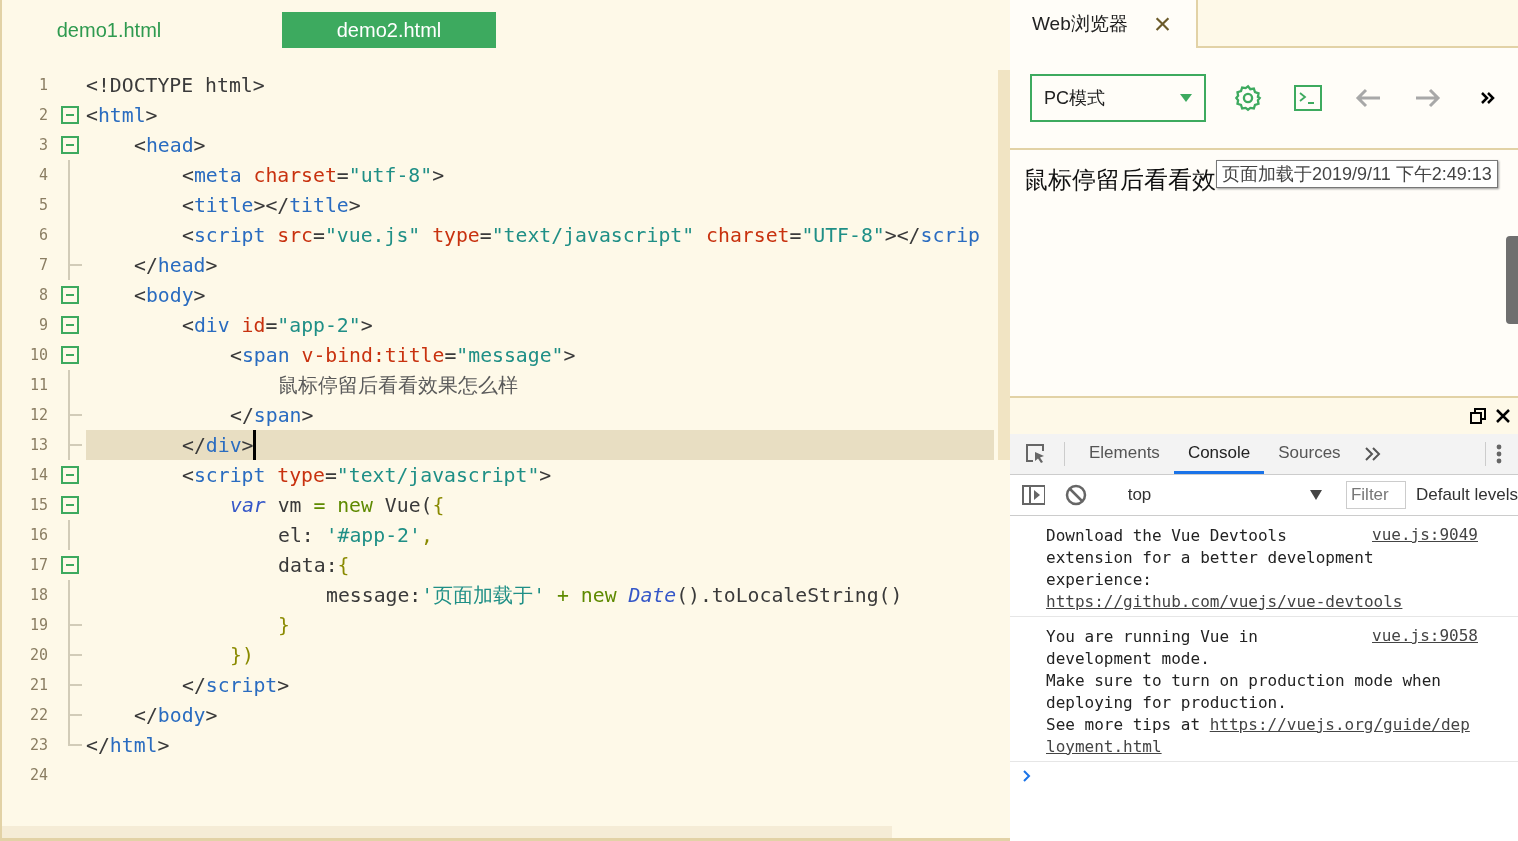  I want to click on settings-icon, so click(1248, 98).